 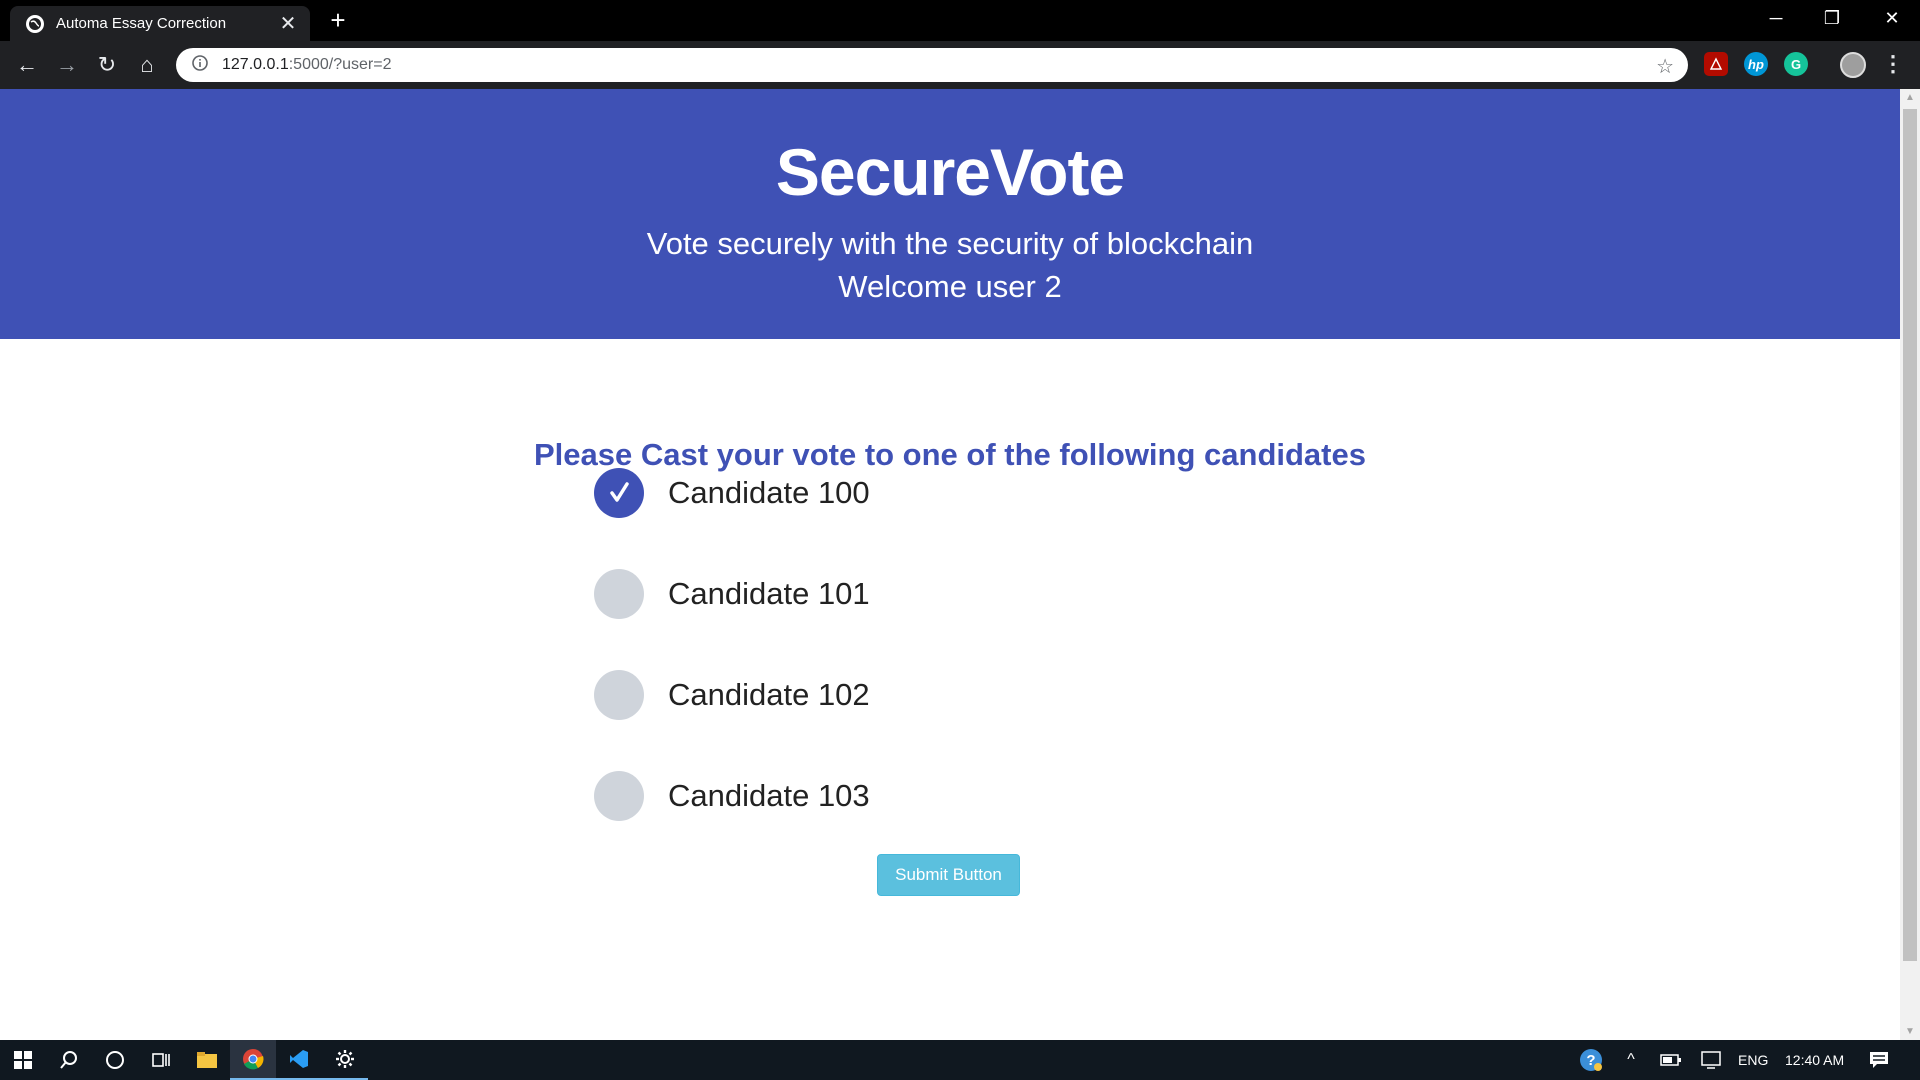 I want to click on candidate-label: Candidate 101, so click(x=769, y=593).